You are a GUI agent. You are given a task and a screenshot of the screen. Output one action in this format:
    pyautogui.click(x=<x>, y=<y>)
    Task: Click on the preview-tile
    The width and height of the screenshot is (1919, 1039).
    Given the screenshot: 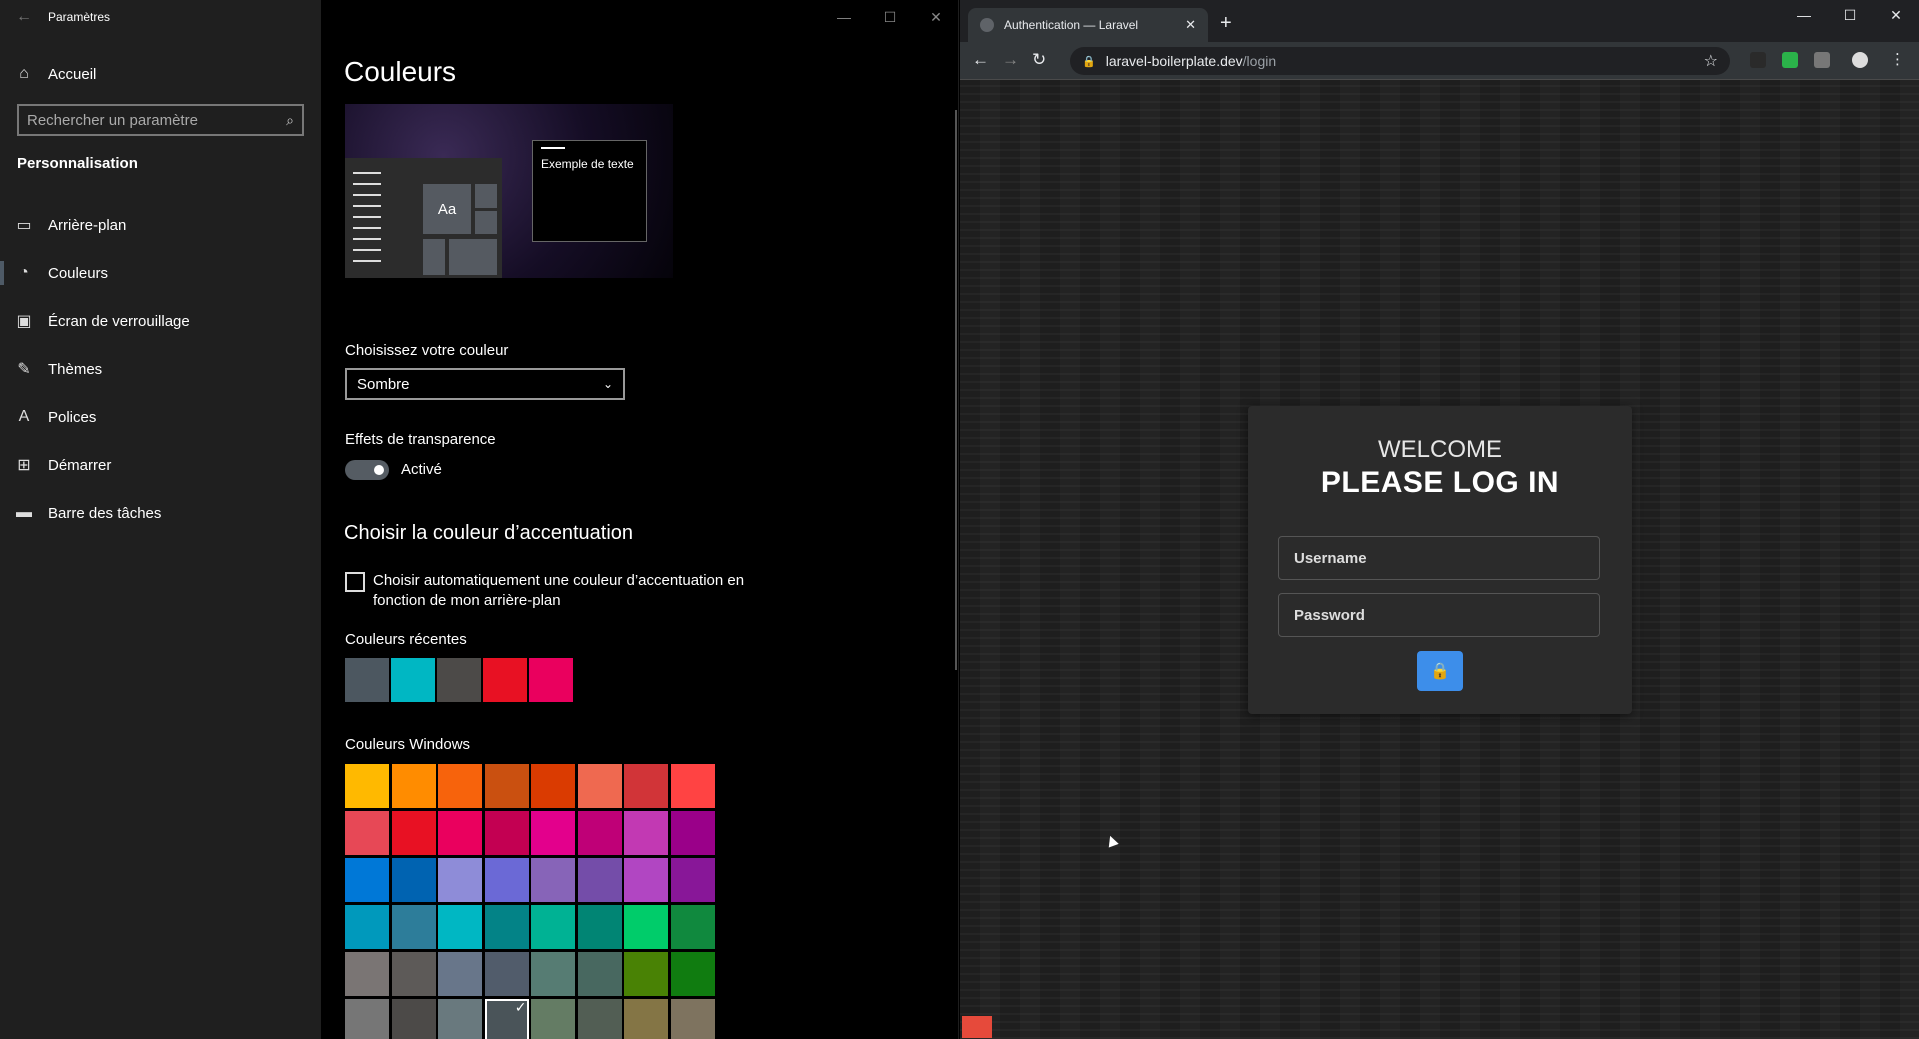 What is the action you would take?
    pyautogui.click(x=434, y=257)
    